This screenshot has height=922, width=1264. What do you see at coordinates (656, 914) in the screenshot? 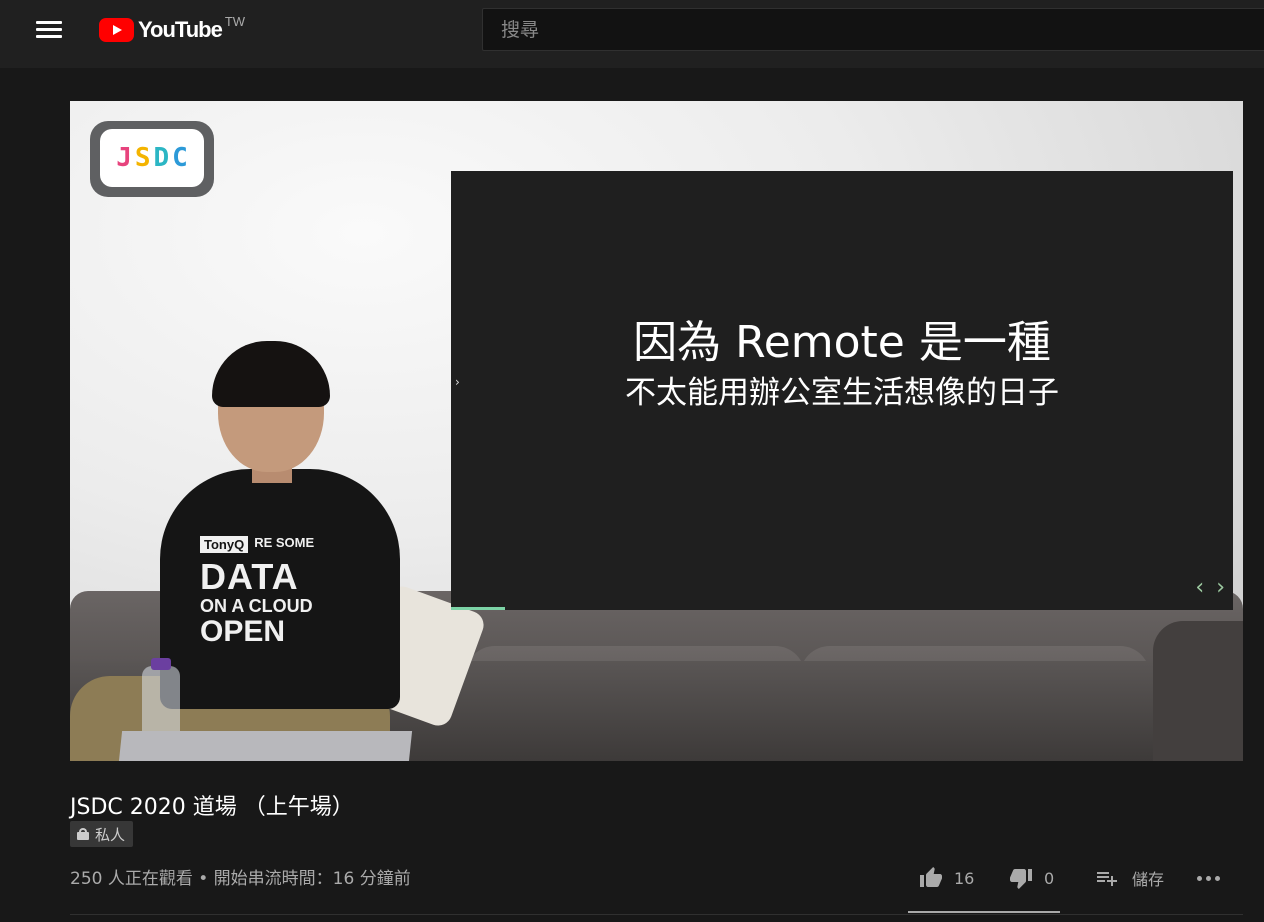
I see `divider` at bounding box center [656, 914].